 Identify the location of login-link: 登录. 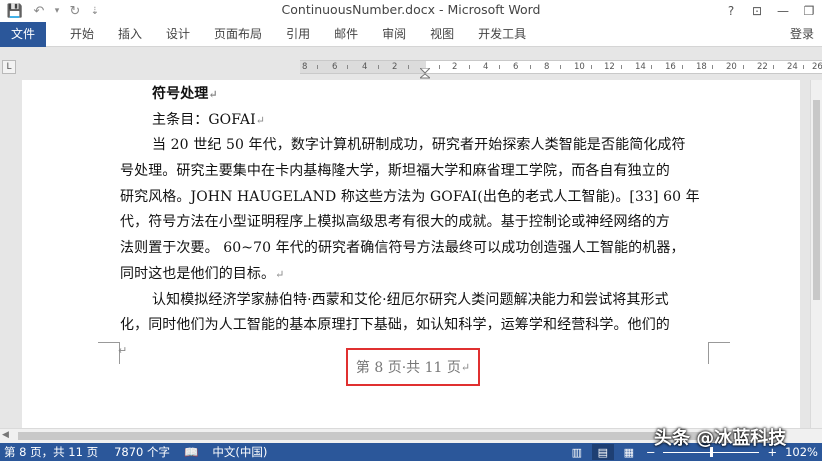
(802, 34).